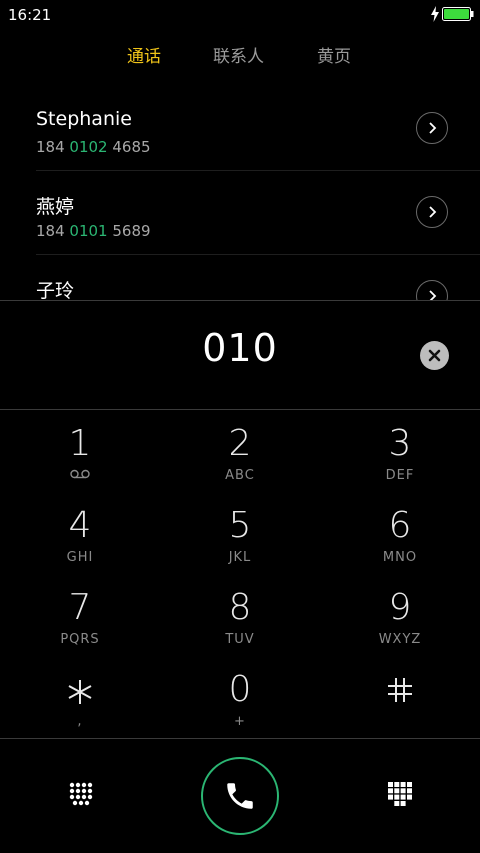 The height and width of the screenshot is (853, 480). What do you see at coordinates (81, 794) in the screenshot?
I see `dots-grid-icon` at bounding box center [81, 794].